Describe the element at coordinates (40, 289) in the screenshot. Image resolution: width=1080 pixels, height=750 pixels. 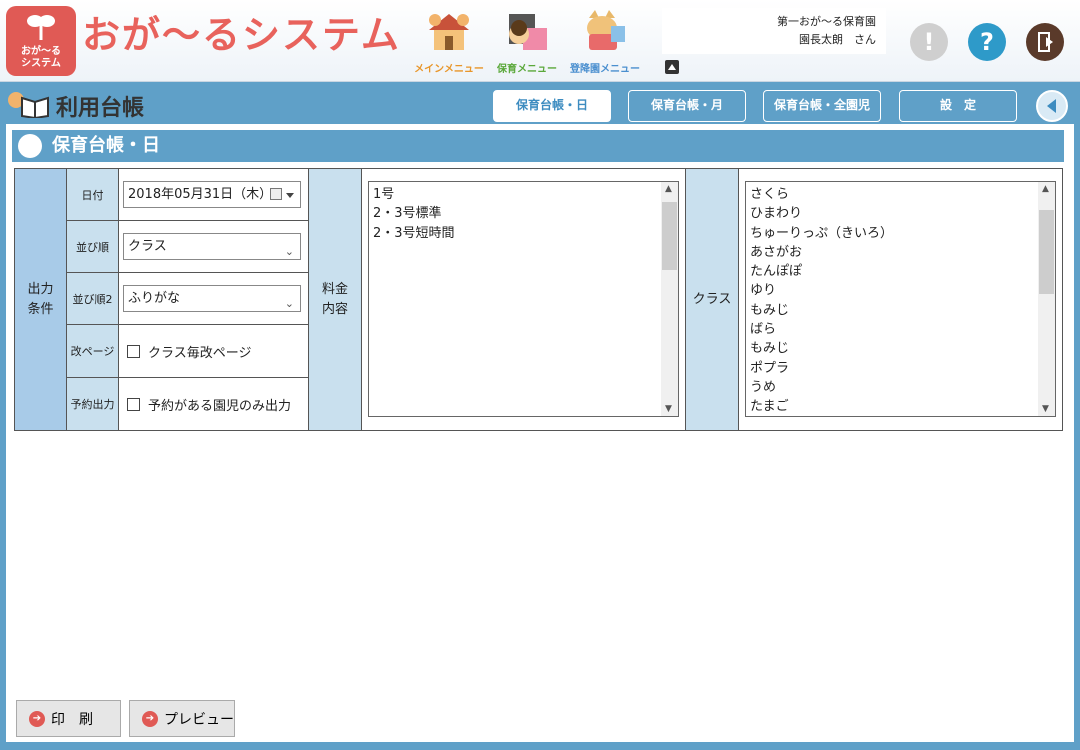
I see `condition-label-1: 出力` at that location.